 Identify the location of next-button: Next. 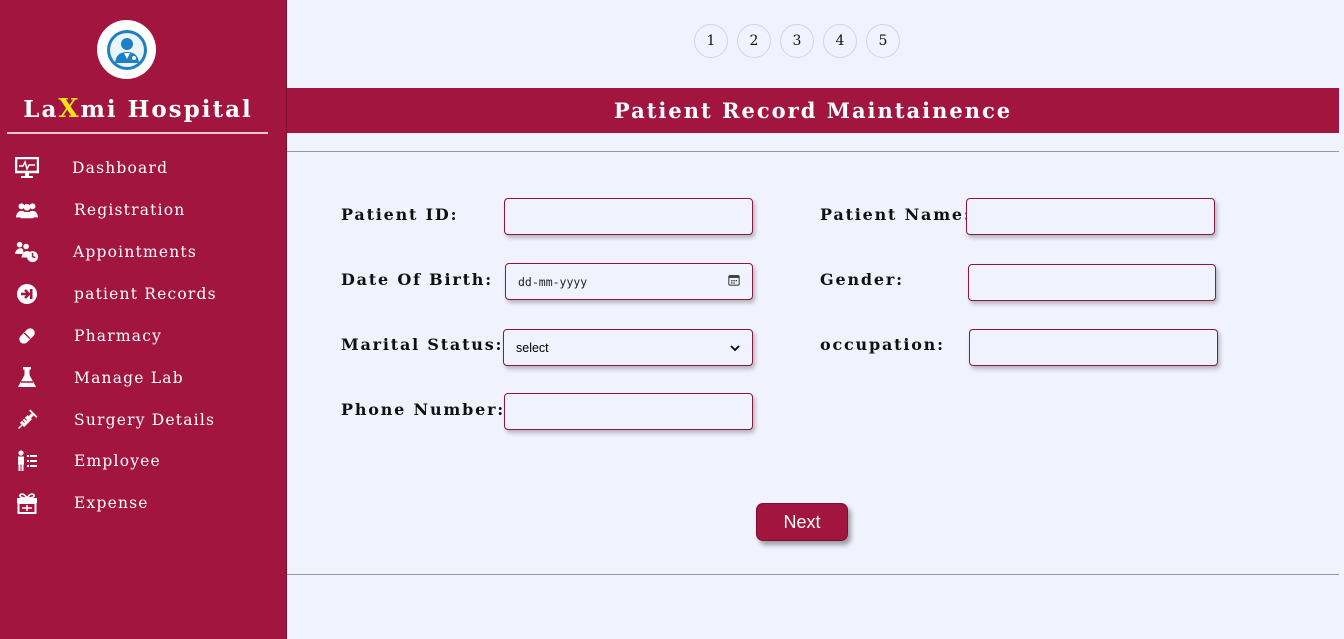
(802, 522).